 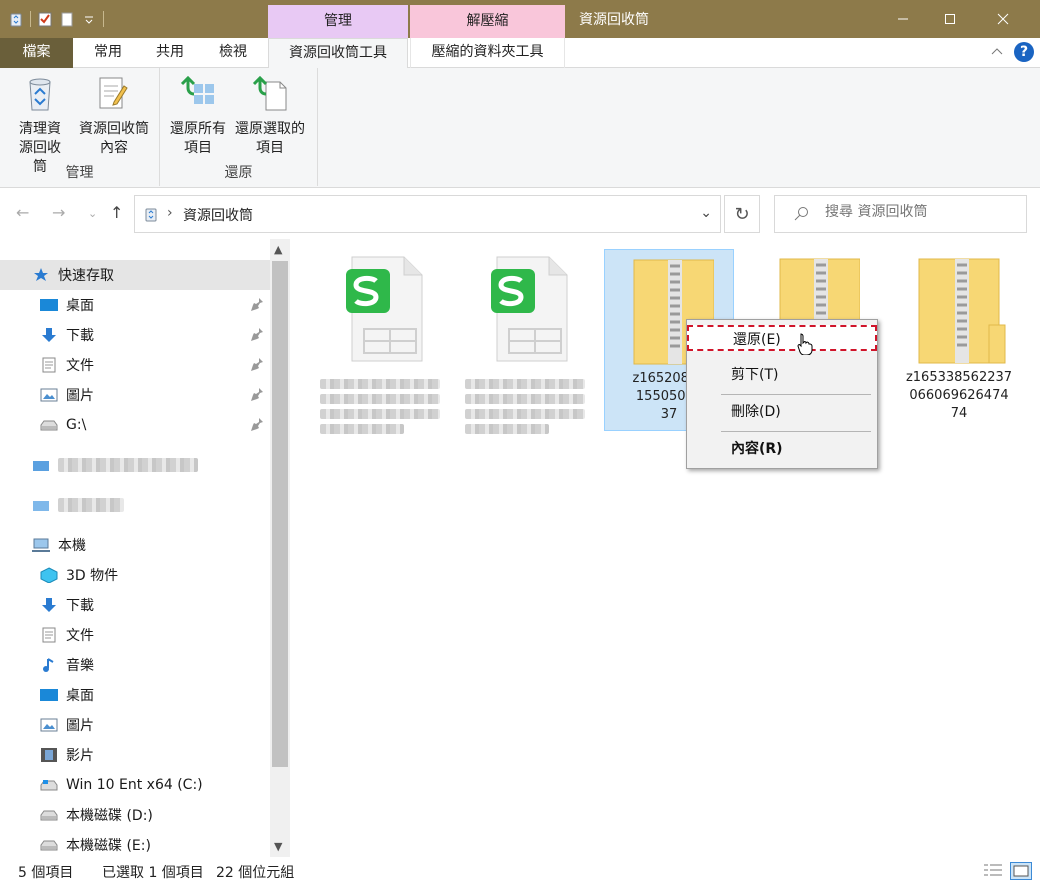 What do you see at coordinates (782, 449) in the screenshot?
I see `menu-item-properties: 內容(R)` at bounding box center [782, 449].